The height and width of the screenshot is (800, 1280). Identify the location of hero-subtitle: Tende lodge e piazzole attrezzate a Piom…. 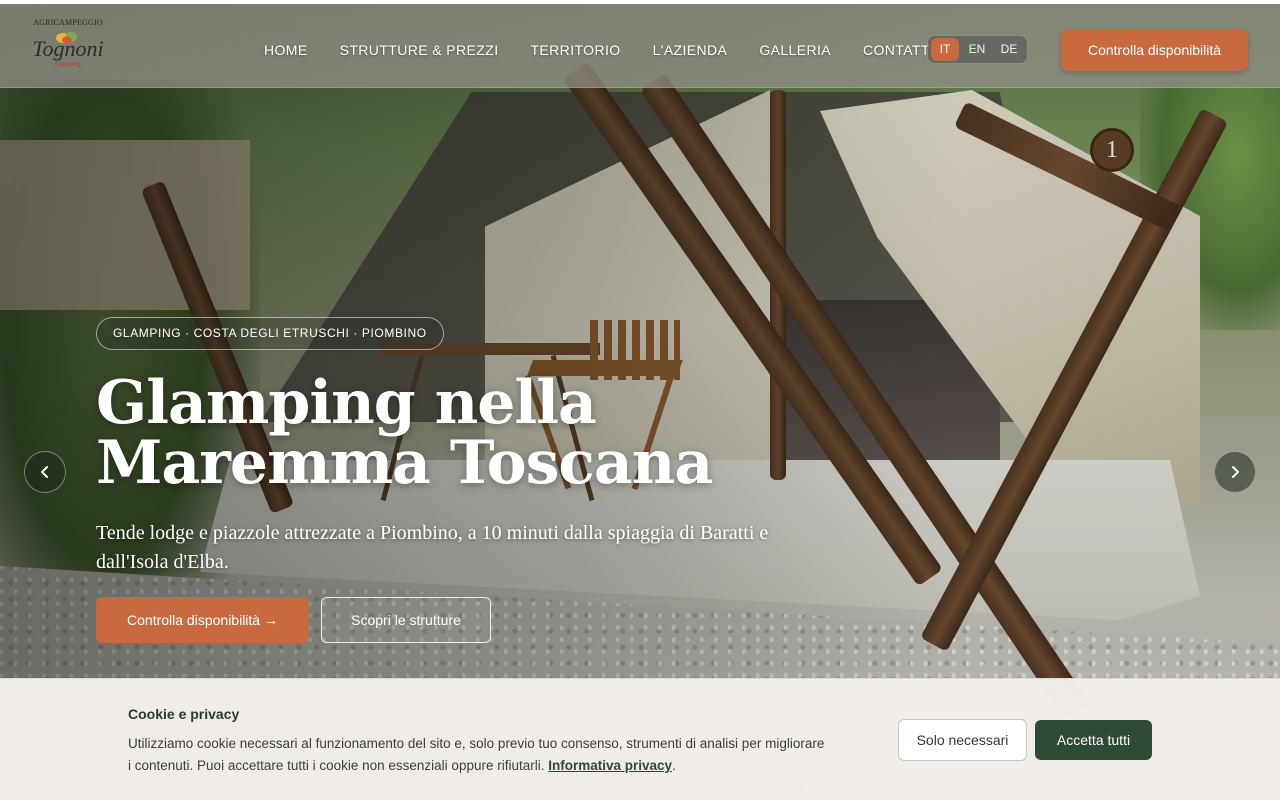
(432, 547).